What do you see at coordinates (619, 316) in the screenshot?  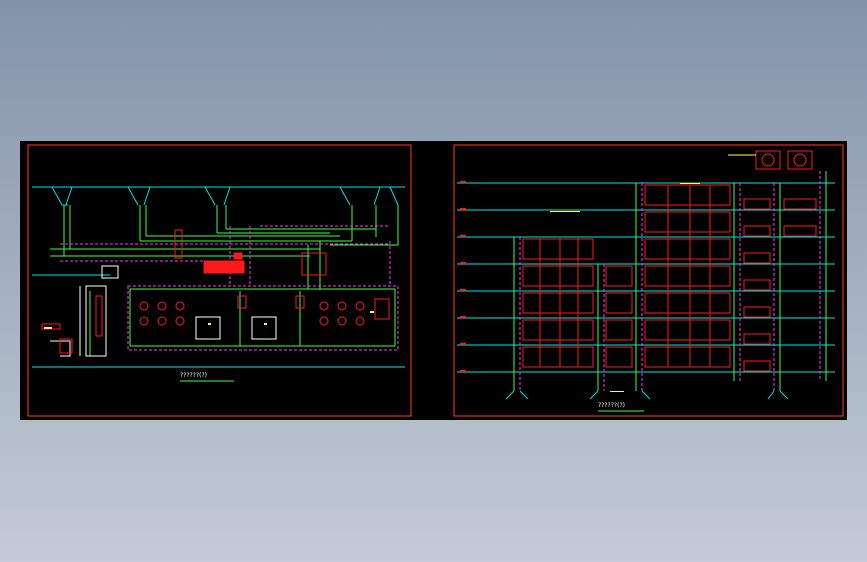 I see `fixture-group-block-b` at bounding box center [619, 316].